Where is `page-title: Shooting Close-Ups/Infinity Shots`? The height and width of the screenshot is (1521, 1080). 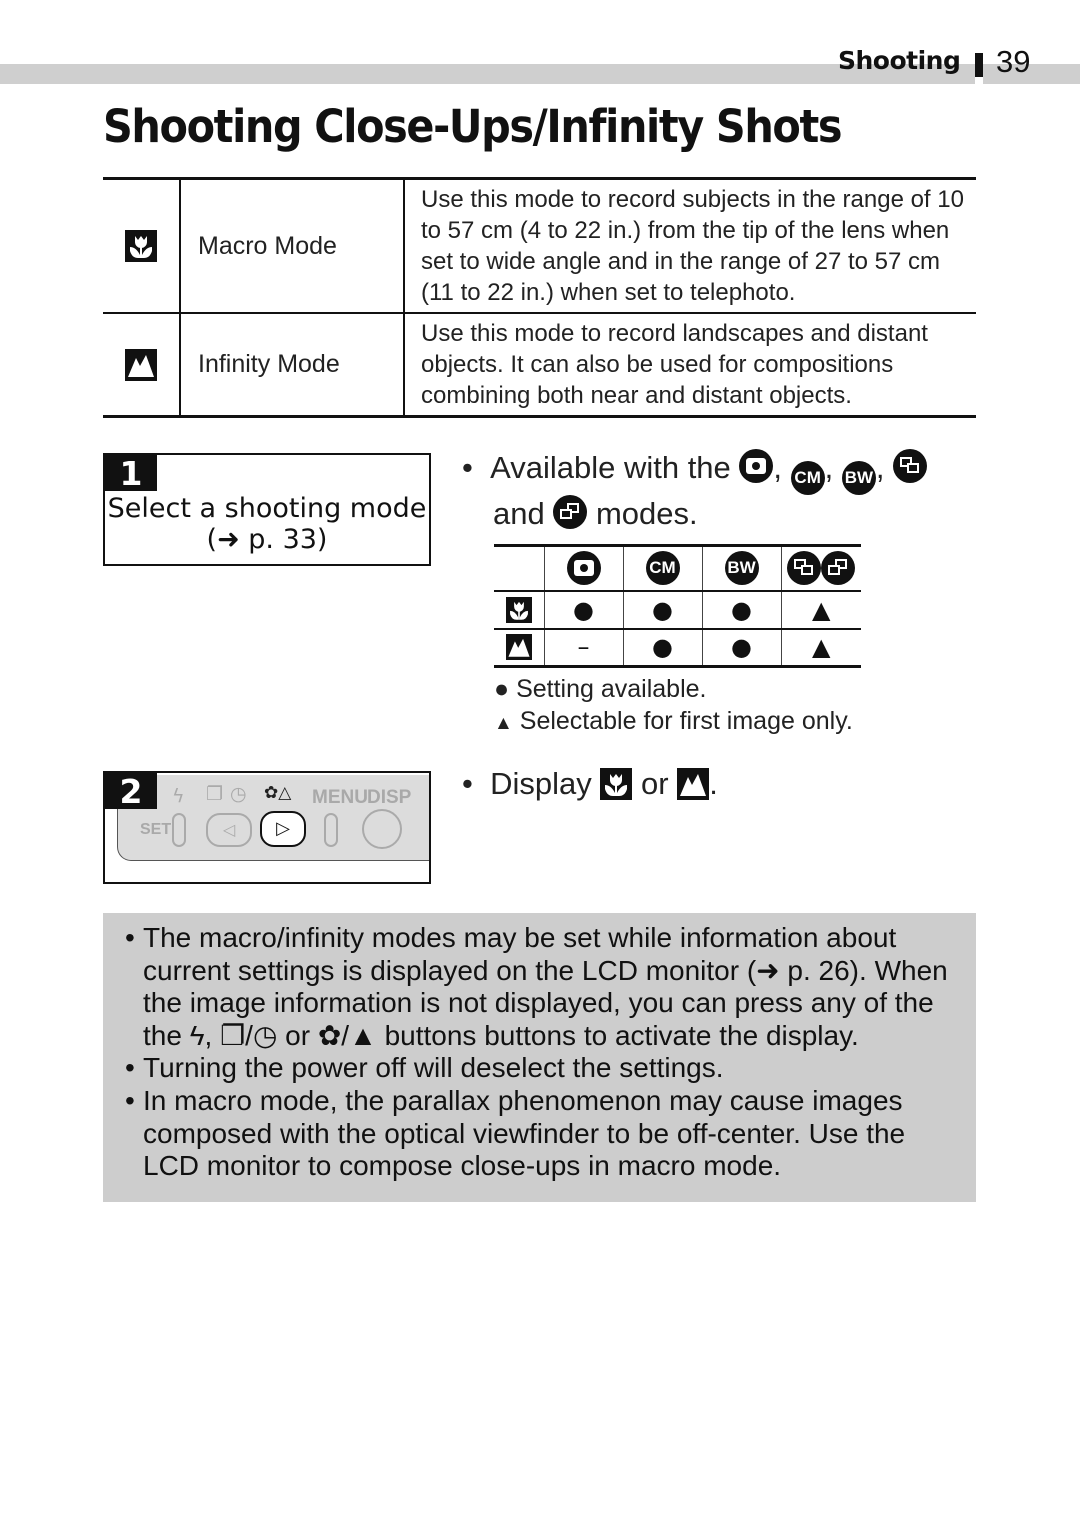
page-title: Shooting Close-Ups/Infinity Shots is located at coordinates (473, 126).